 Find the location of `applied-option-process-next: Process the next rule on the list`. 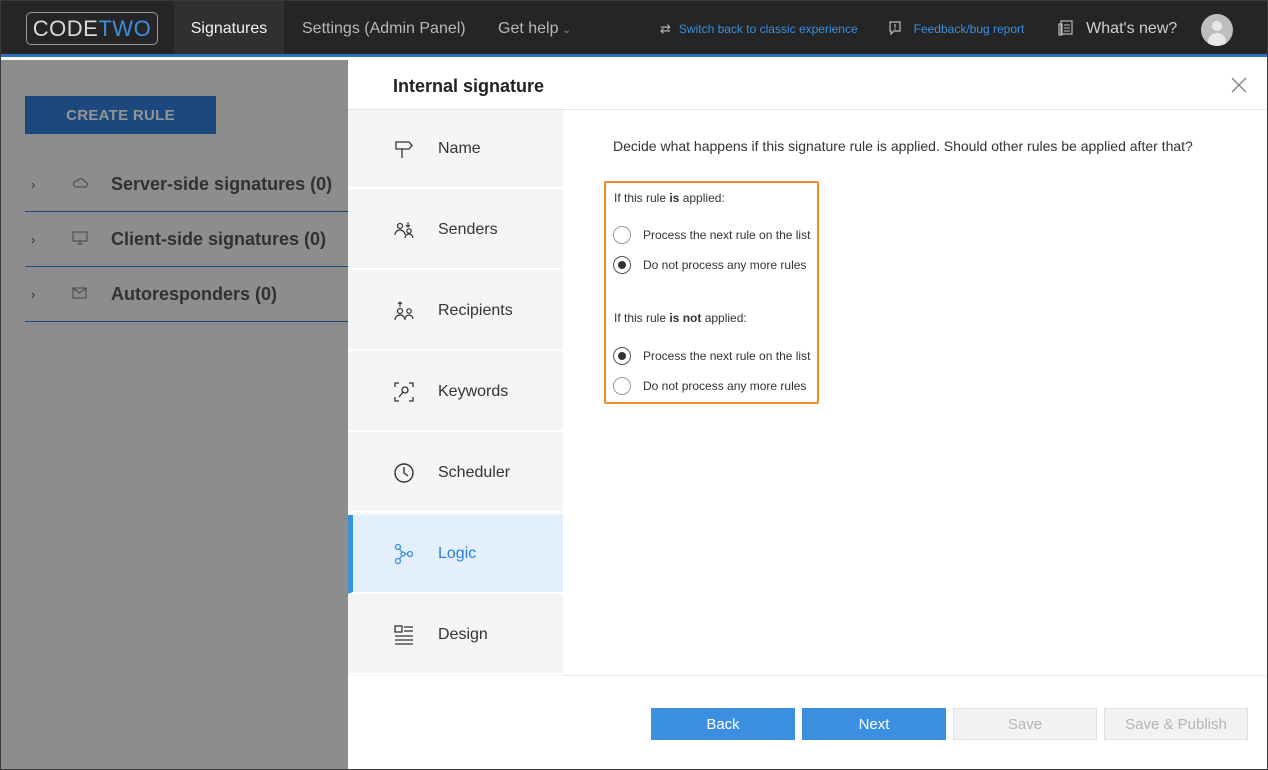

applied-option-process-next: Process the next rule on the list is located at coordinates (711, 235).